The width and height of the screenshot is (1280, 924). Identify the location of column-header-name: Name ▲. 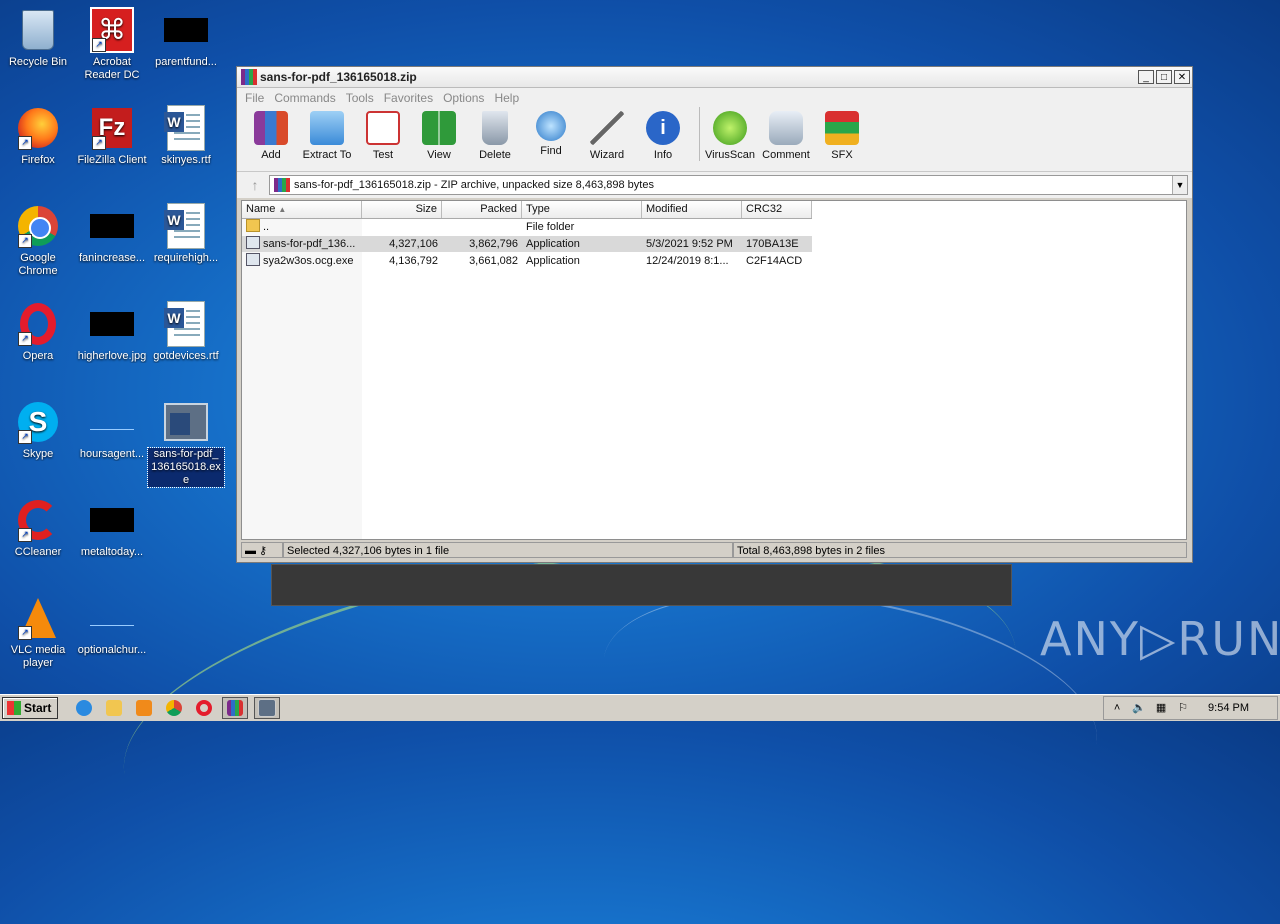
(302, 209).